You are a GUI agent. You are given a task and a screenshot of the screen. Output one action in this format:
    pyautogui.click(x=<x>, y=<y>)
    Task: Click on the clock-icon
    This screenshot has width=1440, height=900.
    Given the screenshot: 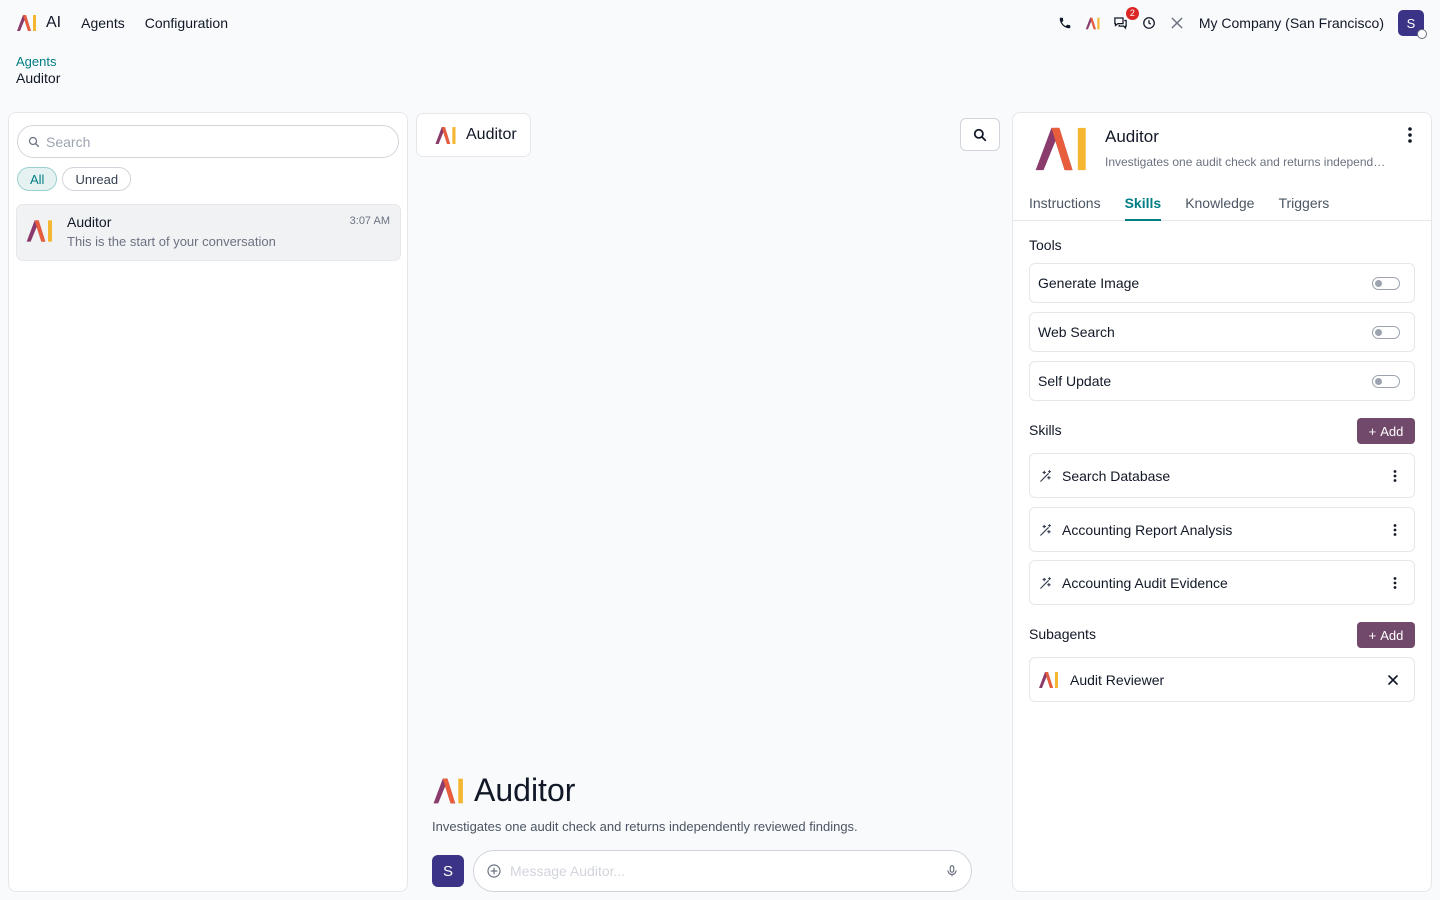 What is the action you would take?
    pyautogui.click(x=1149, y=23)
    